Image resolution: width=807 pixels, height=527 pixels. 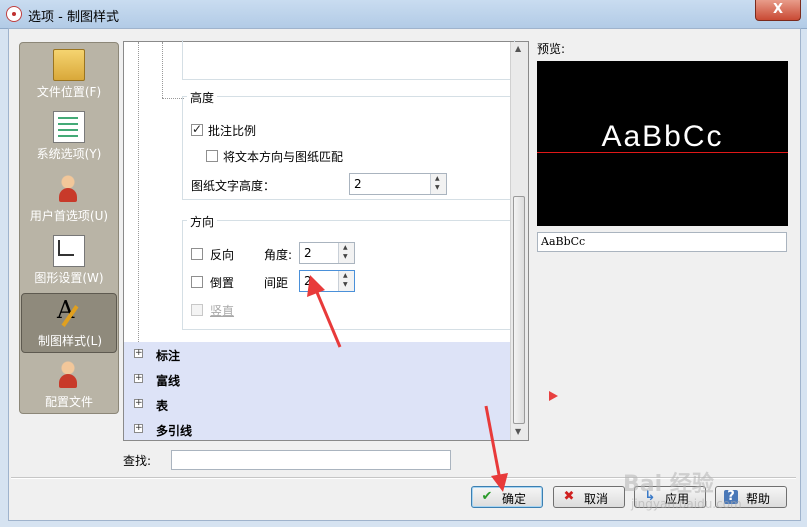 I want to click on match-text-orientation-label: 将文本方向与图纸匹配, so click(x=283, y=157).